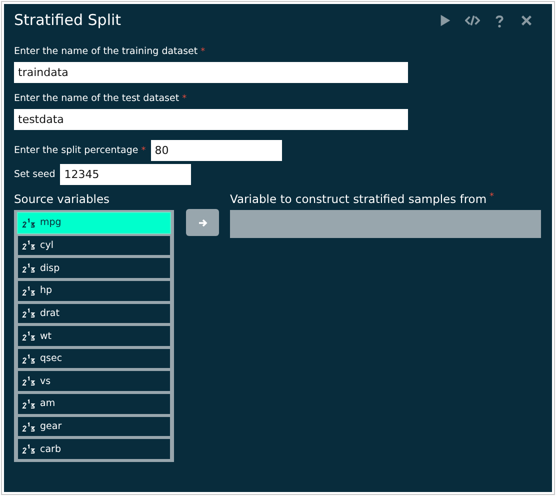  What do you see at coordinates (106, 51) in the screenshot?
I see `field-label: Enter the name of the training dataset` at bounding box center [106, 51].